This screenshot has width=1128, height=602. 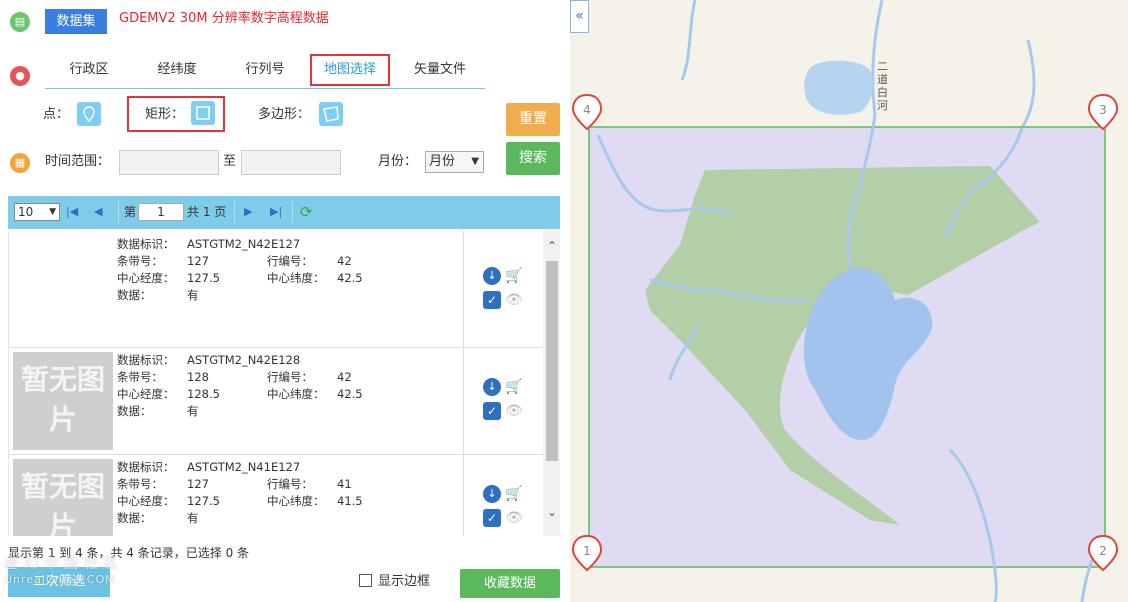 I want to click on tab-lat-lon: 经纬度, so click(x=177, y=70).